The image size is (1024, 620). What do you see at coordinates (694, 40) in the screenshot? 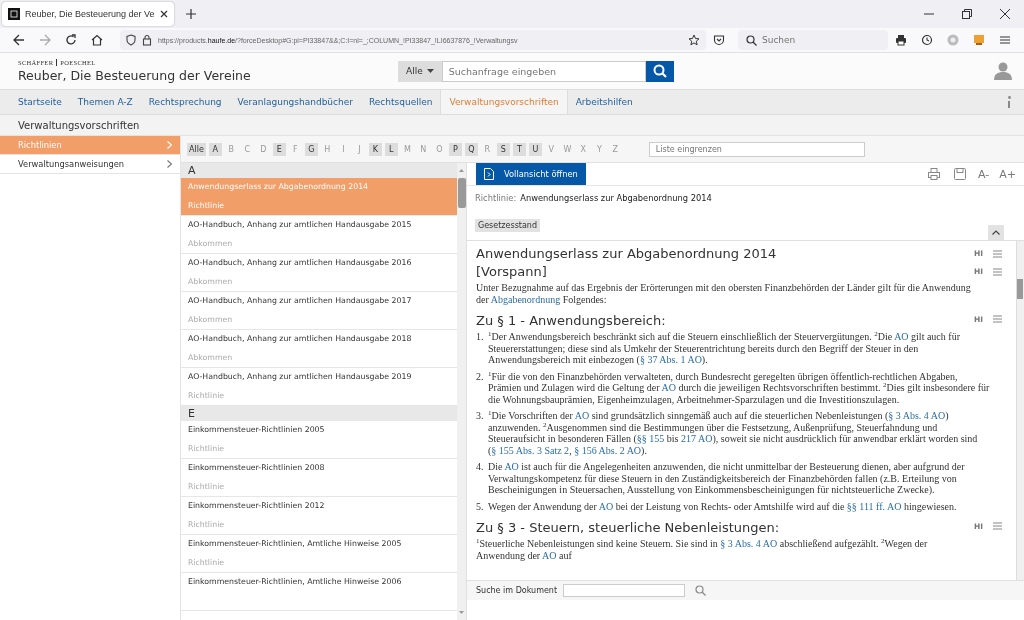
I see `star-icon` at bounding box center [694, 40].